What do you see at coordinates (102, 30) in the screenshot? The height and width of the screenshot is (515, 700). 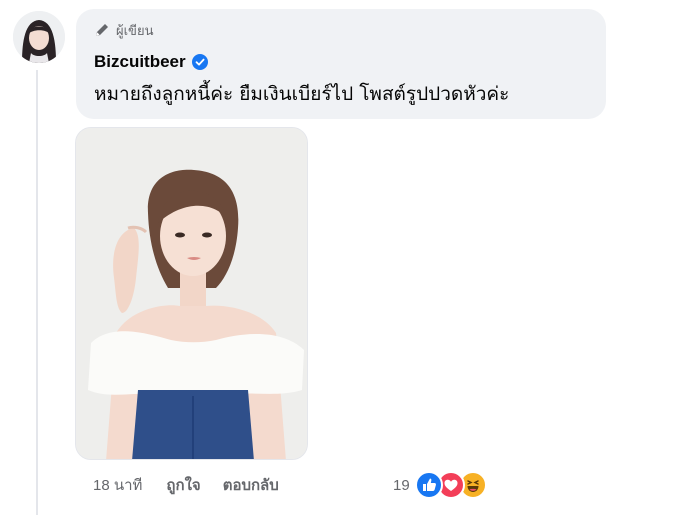 I see `pencil-icon` at bounding box center [102, 30].